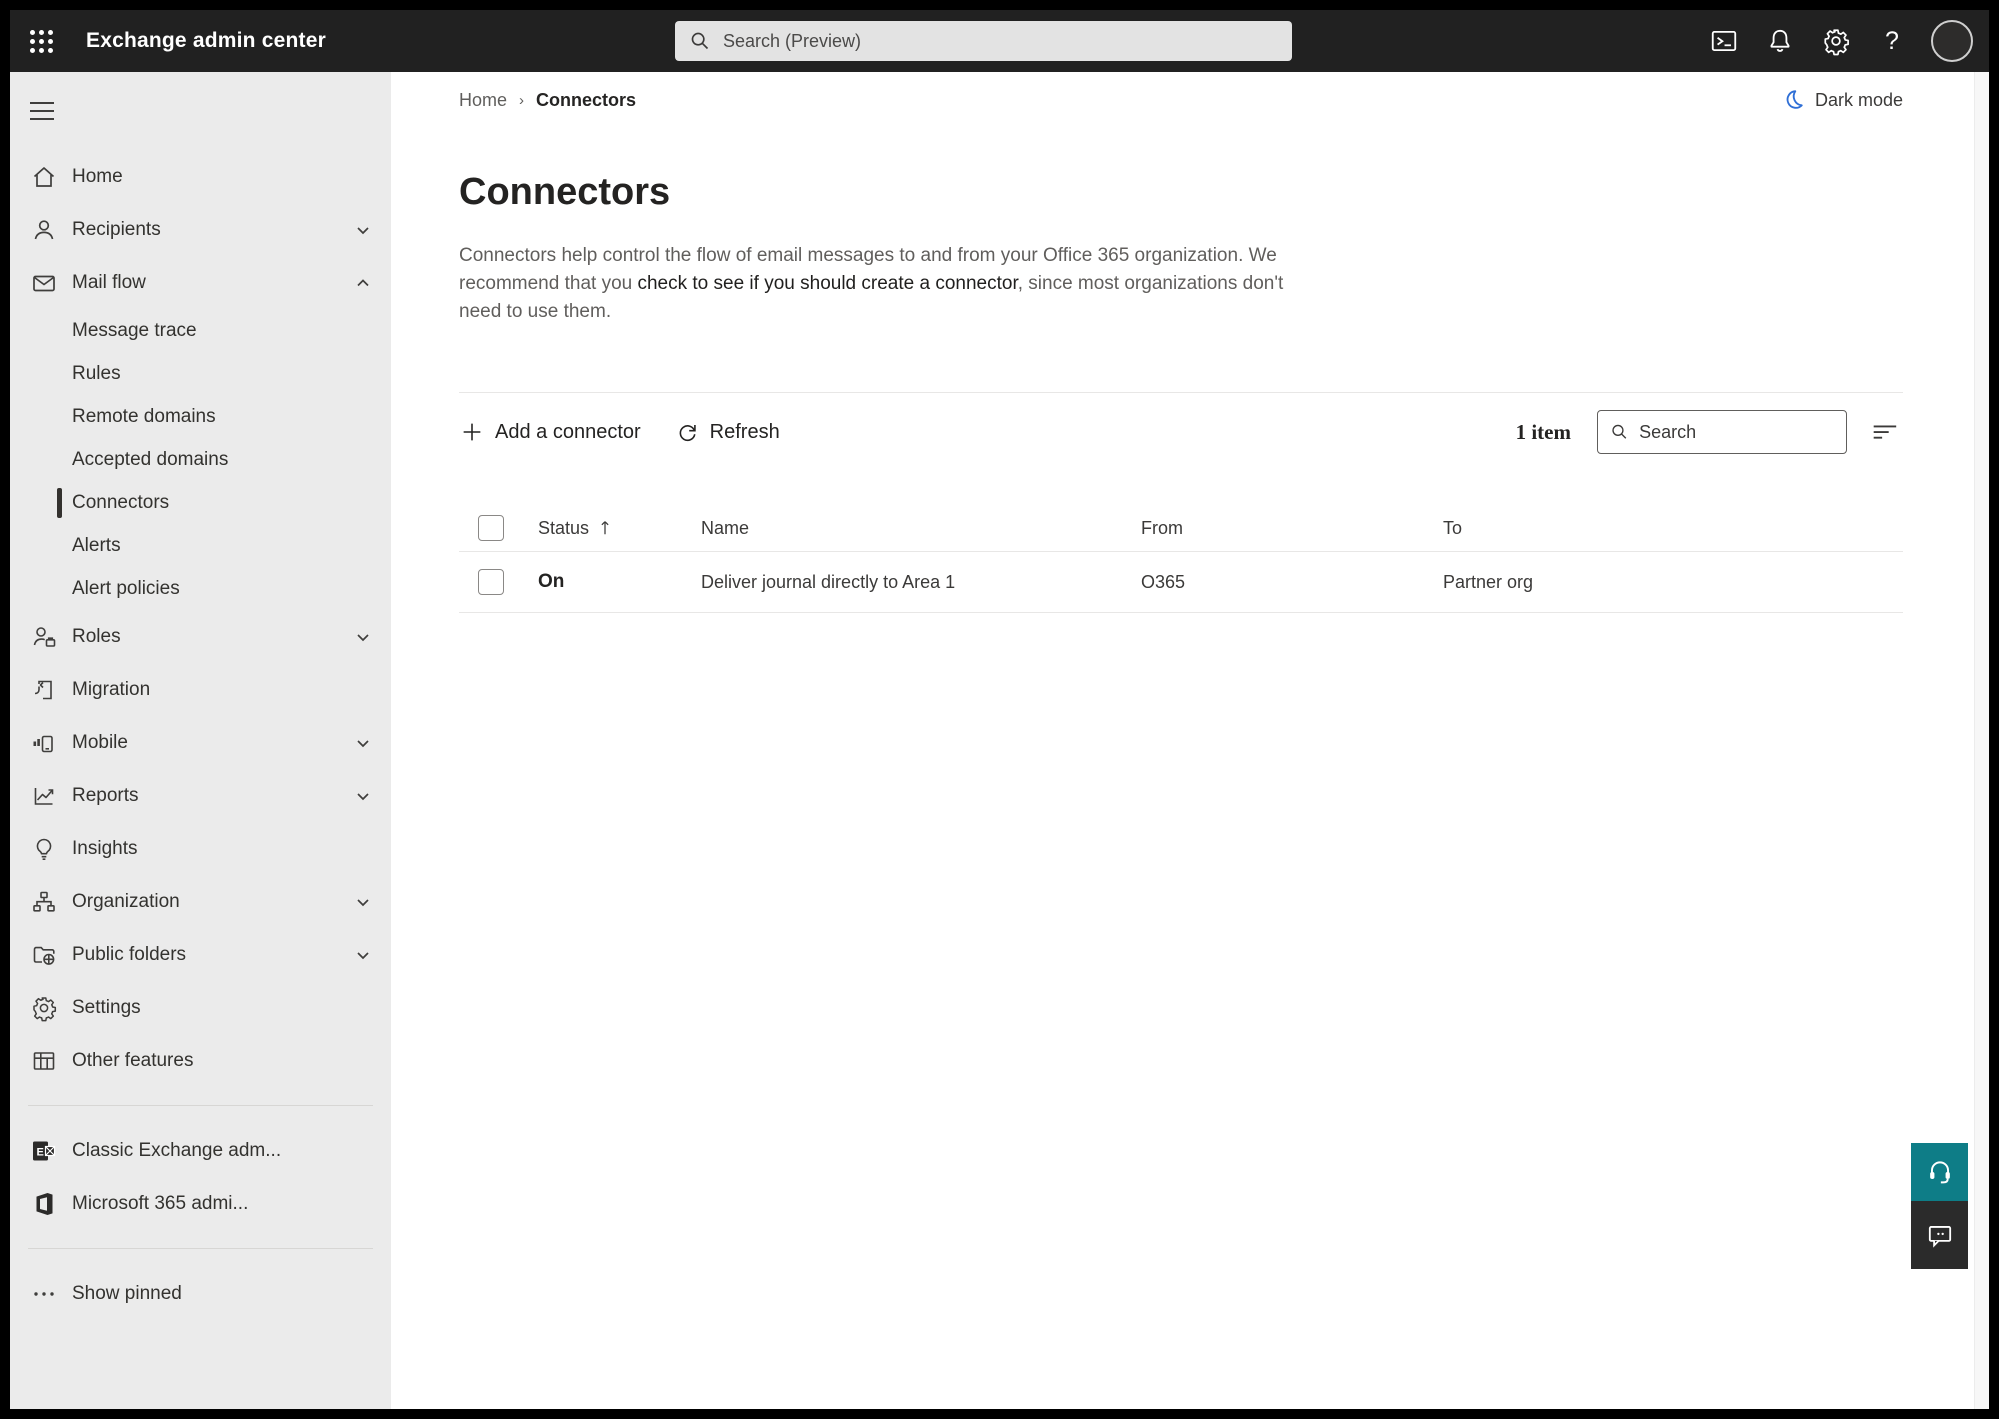 This screenshot has width=1999, height=1419. I want to click on sidebar-item-label: Other features, so click(133, 1060).